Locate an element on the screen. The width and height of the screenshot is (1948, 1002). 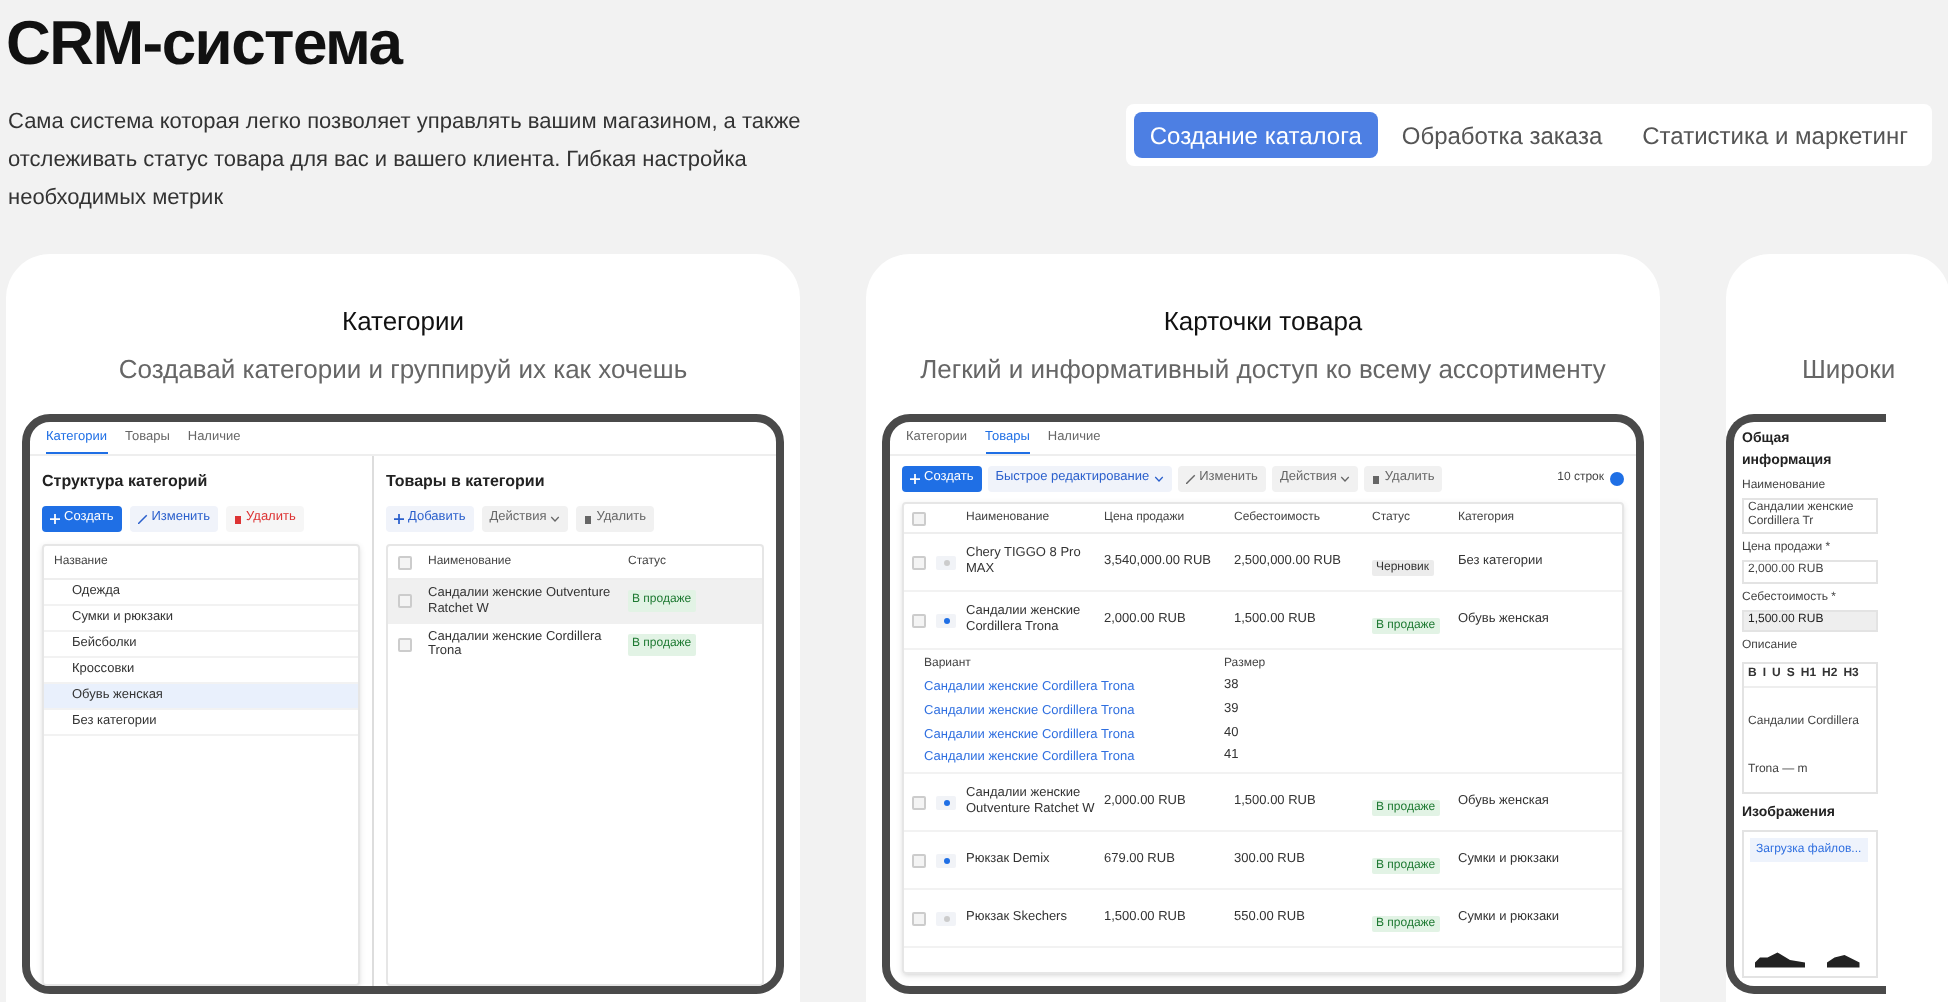
description-text: Сама система которая легко позволяет управлять вашим магазином, а также отслеживать статус товара для вас и вашего клиента. Гибкая настройка необходимых метрик is located at coordinates (405, 161).